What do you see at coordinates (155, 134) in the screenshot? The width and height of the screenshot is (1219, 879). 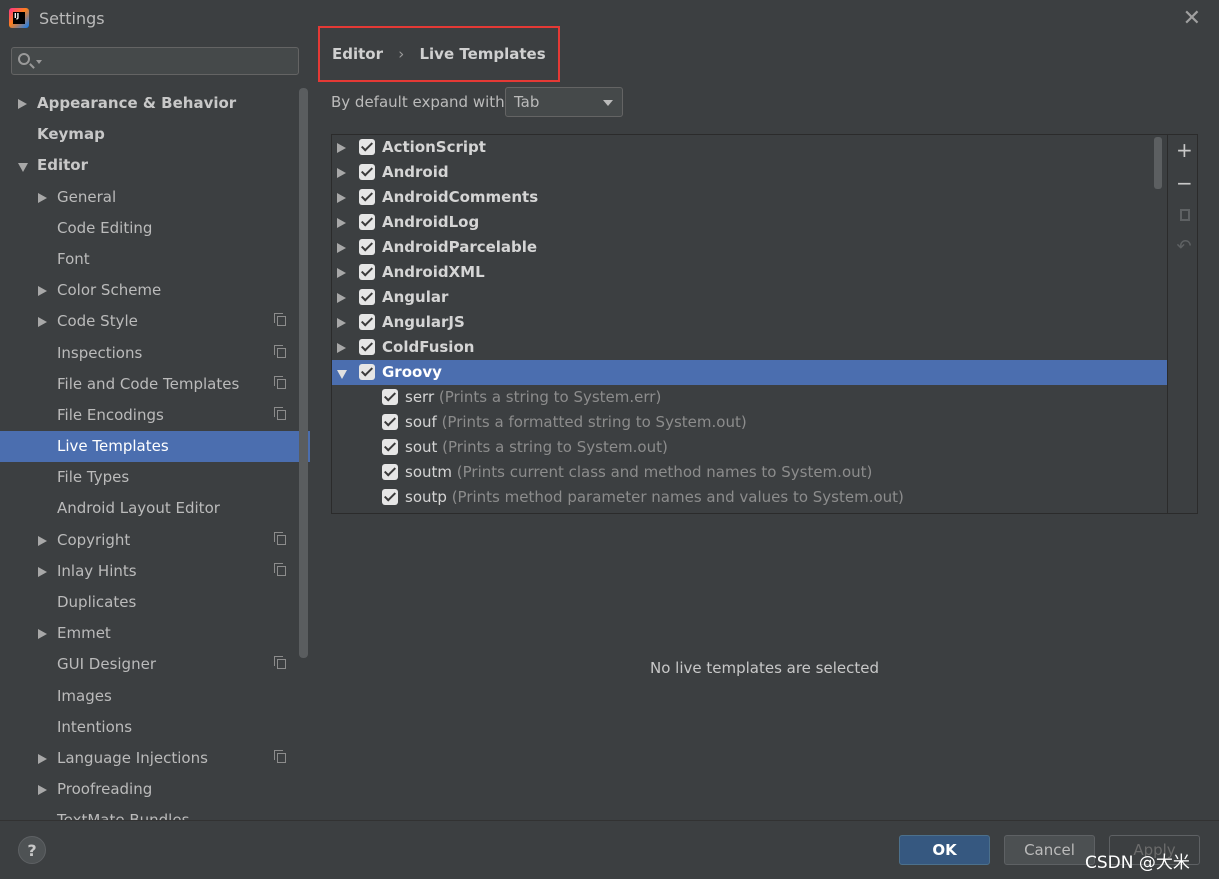 I see `sidebar-item: Keymap` at bounding box center [155, 134].